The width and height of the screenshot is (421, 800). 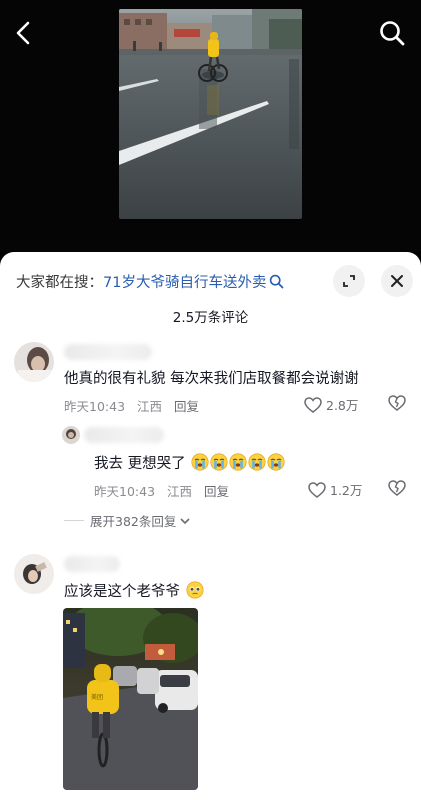 I want to click on like-button: 2.8万, so click(x=331, y=404).